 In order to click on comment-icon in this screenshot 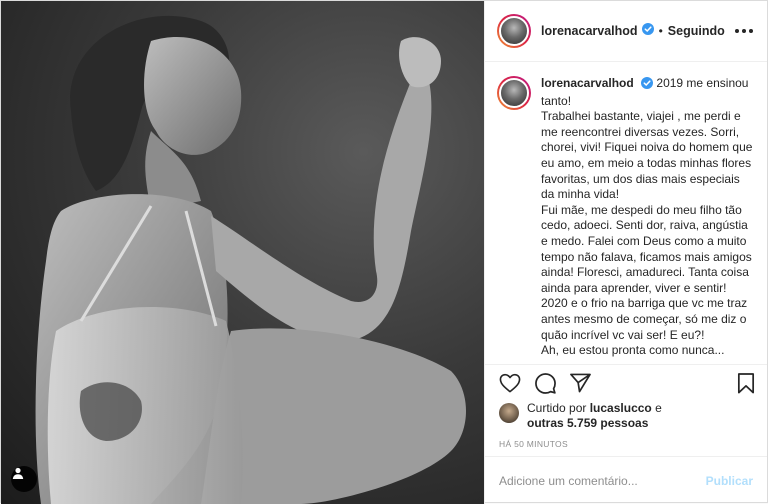, I will do `click(545, 383)`.